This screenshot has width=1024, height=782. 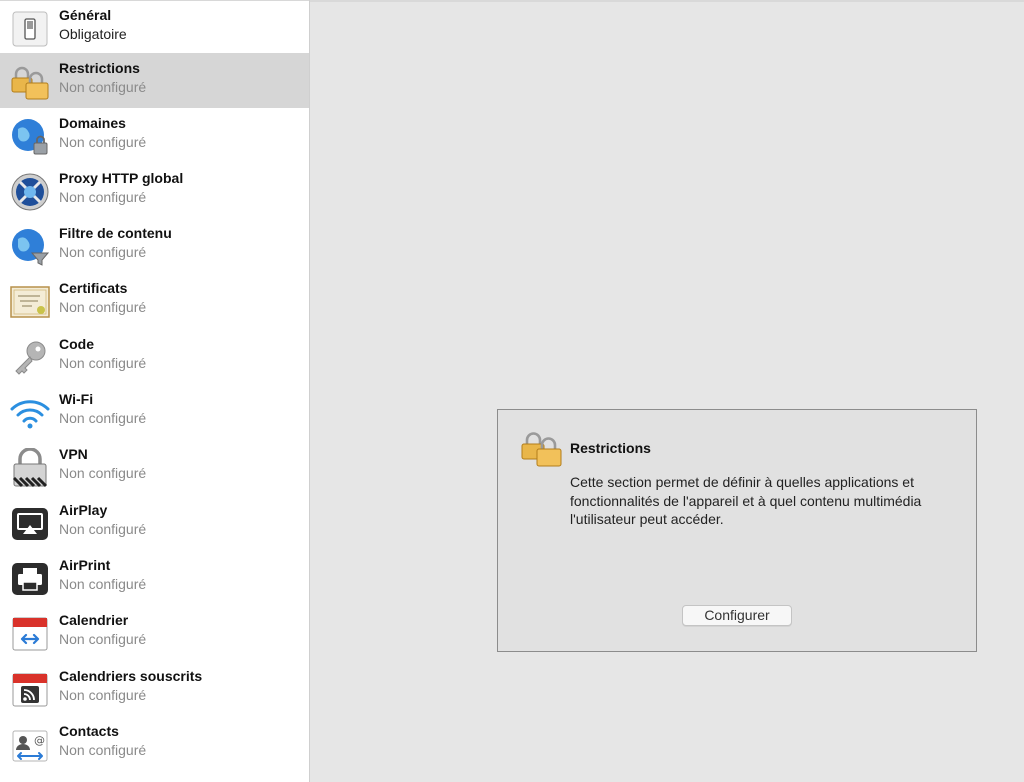 I want to click on sidebar-item-vpn: VPN Non configuré, so click(x=154, y=466).